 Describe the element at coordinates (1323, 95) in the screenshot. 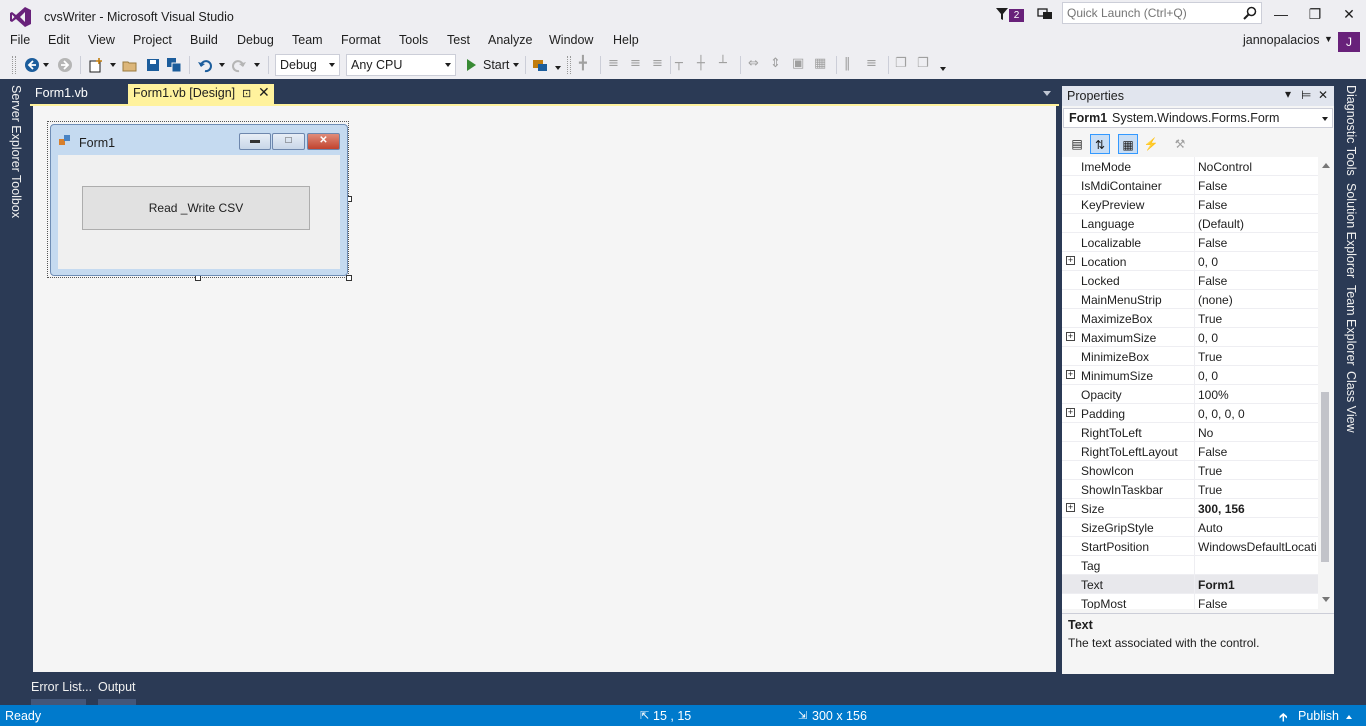

I see `close-icon: ✕` at that location.